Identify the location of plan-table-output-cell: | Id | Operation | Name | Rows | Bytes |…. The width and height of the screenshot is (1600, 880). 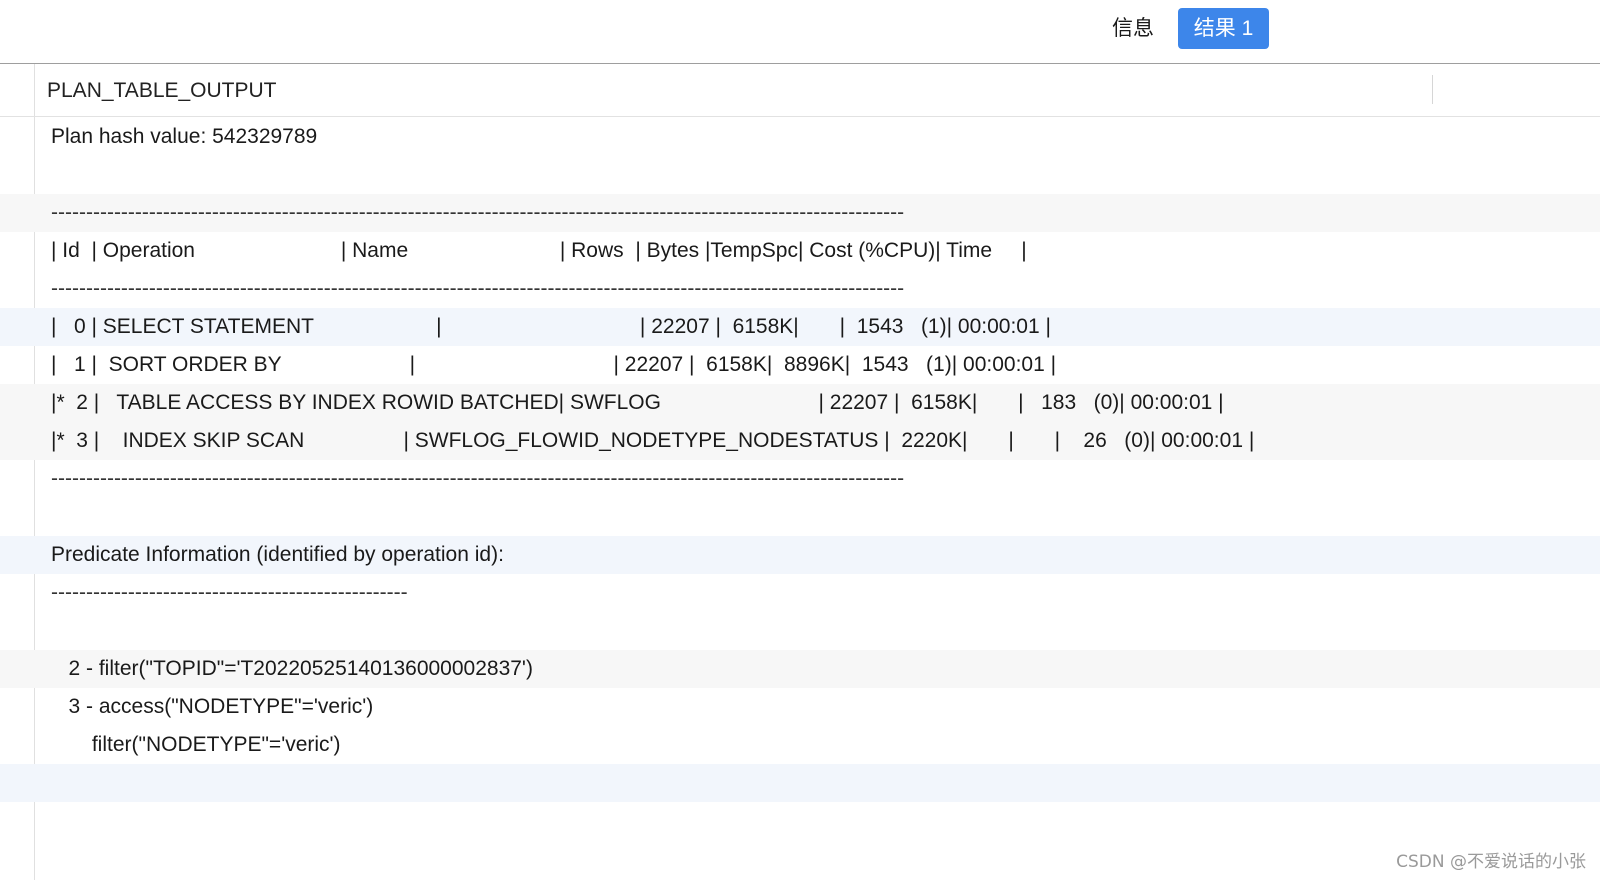
(539, 250).